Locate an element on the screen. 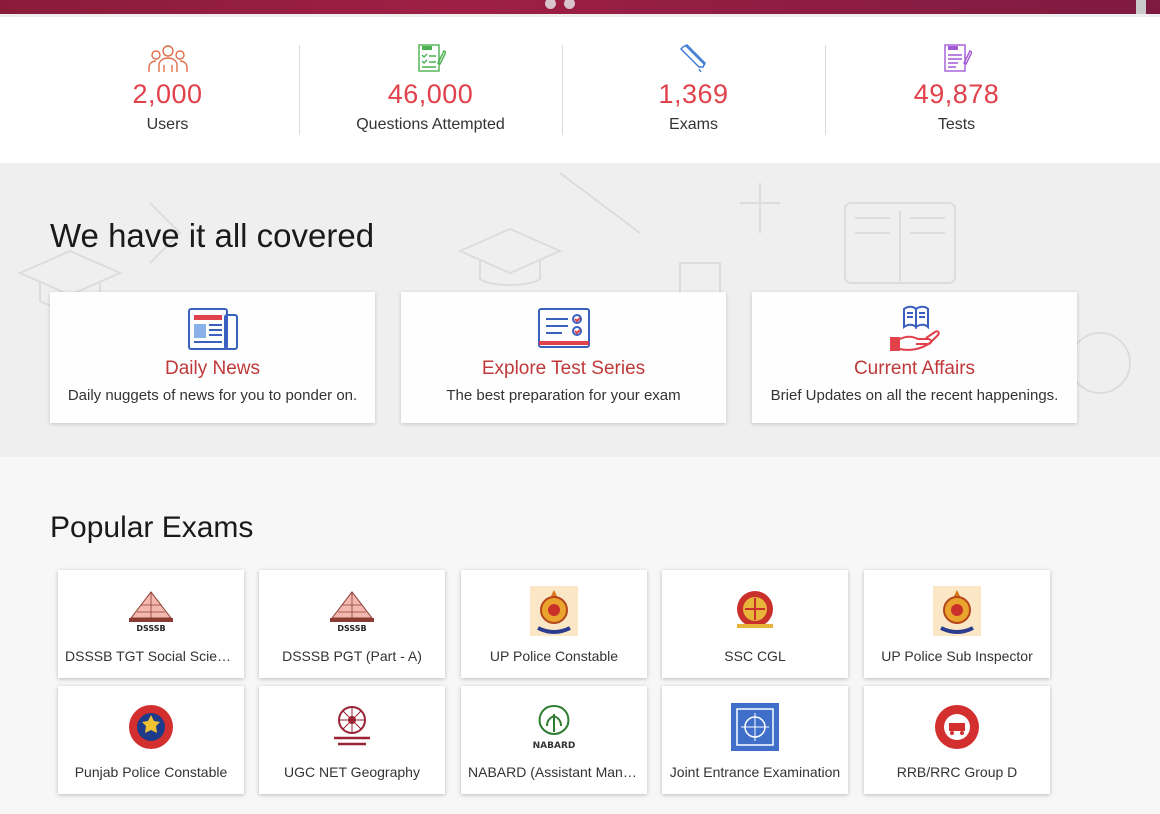 This screenshot has height=814, width=1160. exam-card: NABARD NABARD (Assistant Manager) is located at coordinates (554, 740).